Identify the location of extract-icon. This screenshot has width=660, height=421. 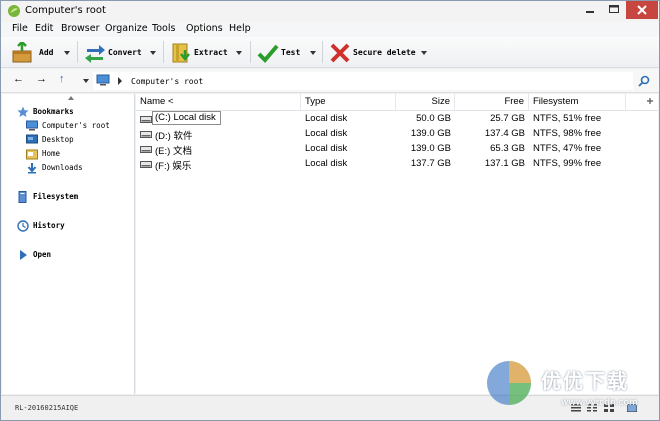
(181, 53).